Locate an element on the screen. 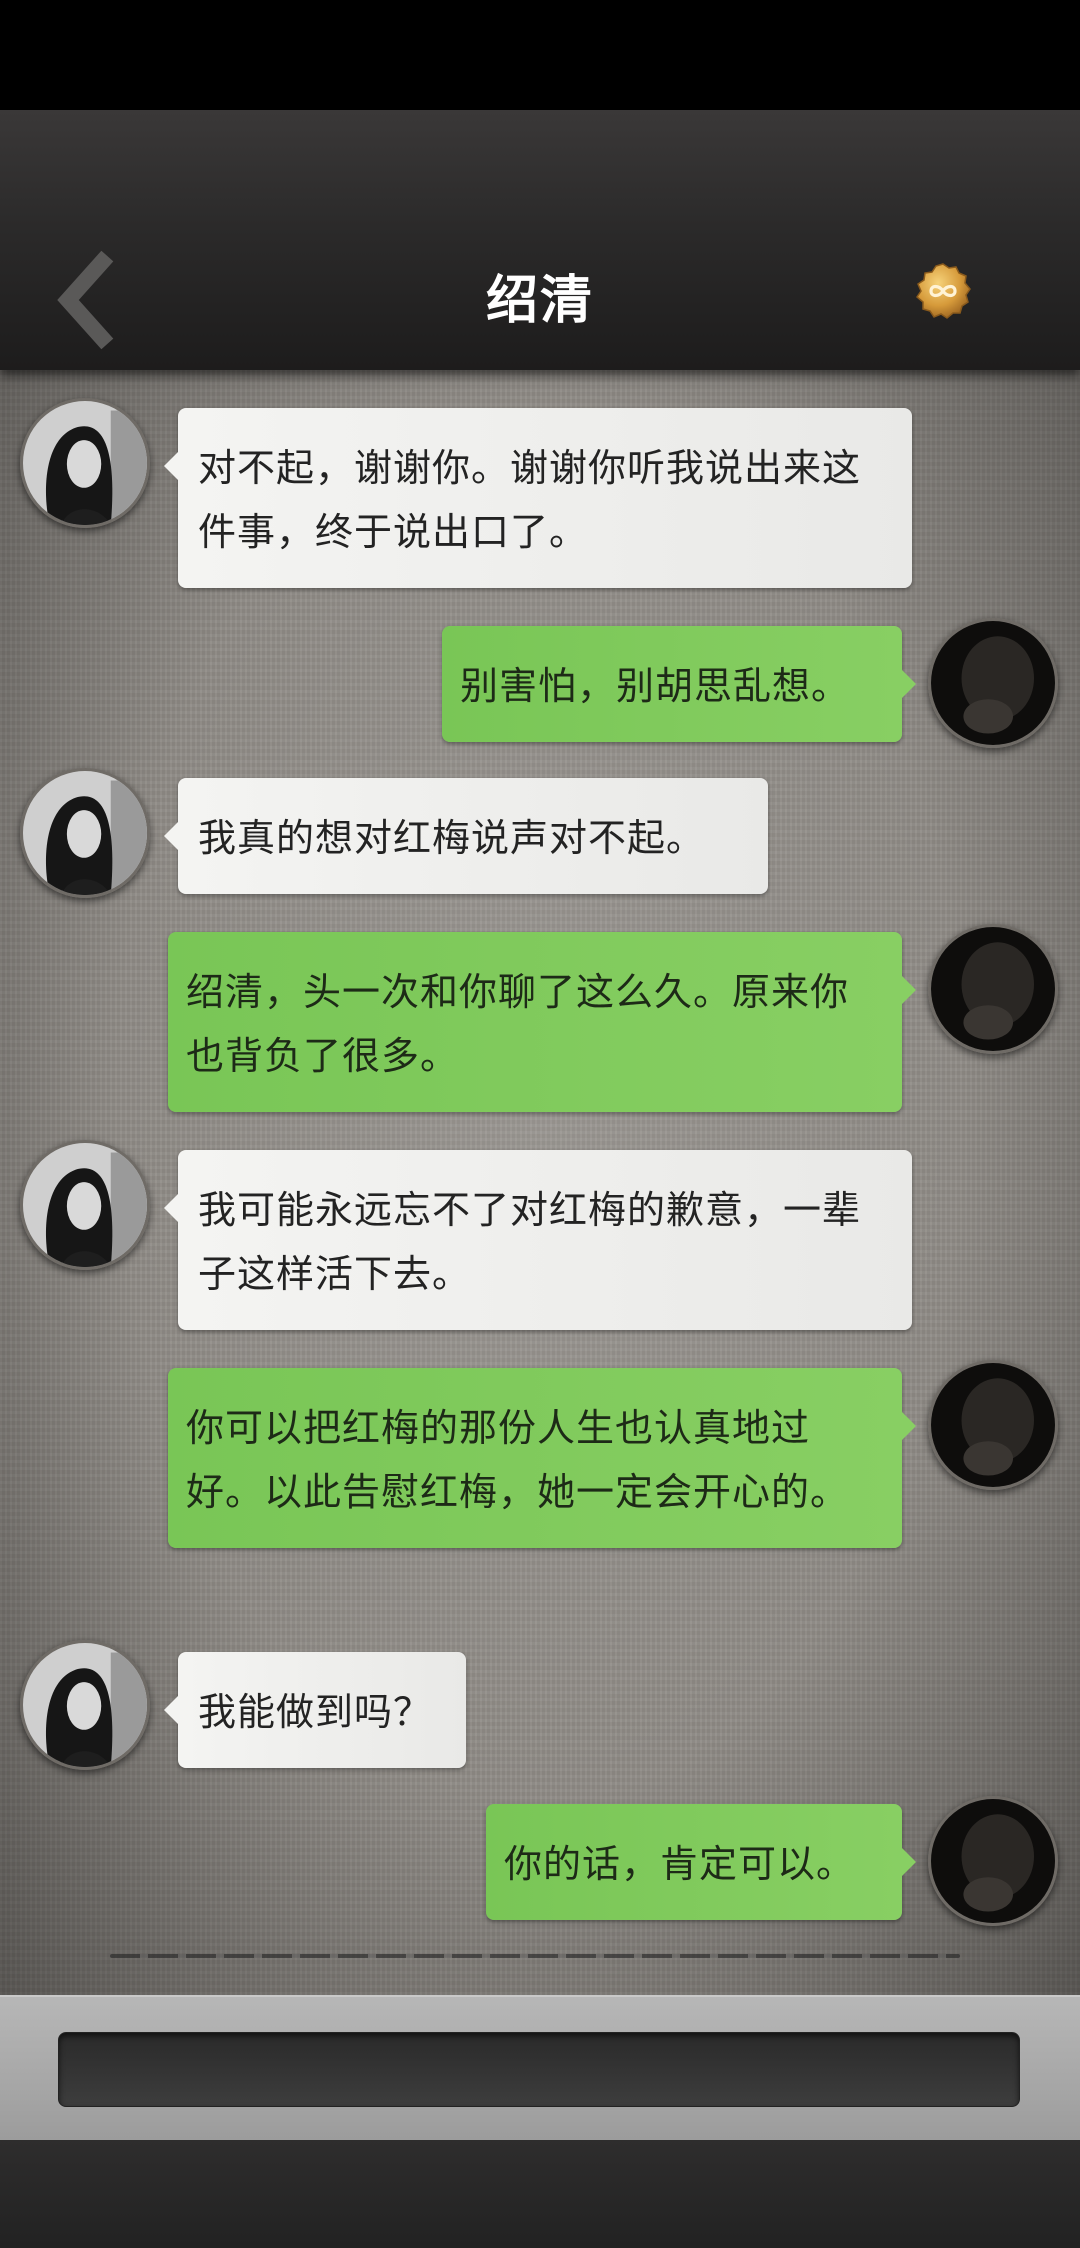 The width and height of the screenshot is (1080, 2248). message-text: 别害怕，别胡思乱想。 is located at coordinates (655, 686).